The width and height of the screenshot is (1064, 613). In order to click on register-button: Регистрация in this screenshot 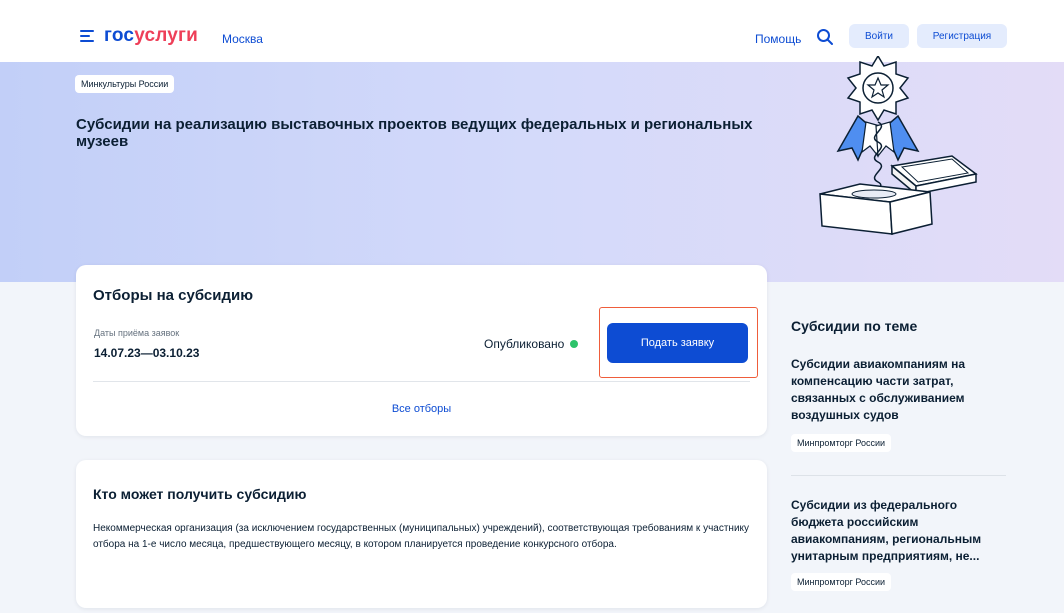, I will do `click(962, 36)`.